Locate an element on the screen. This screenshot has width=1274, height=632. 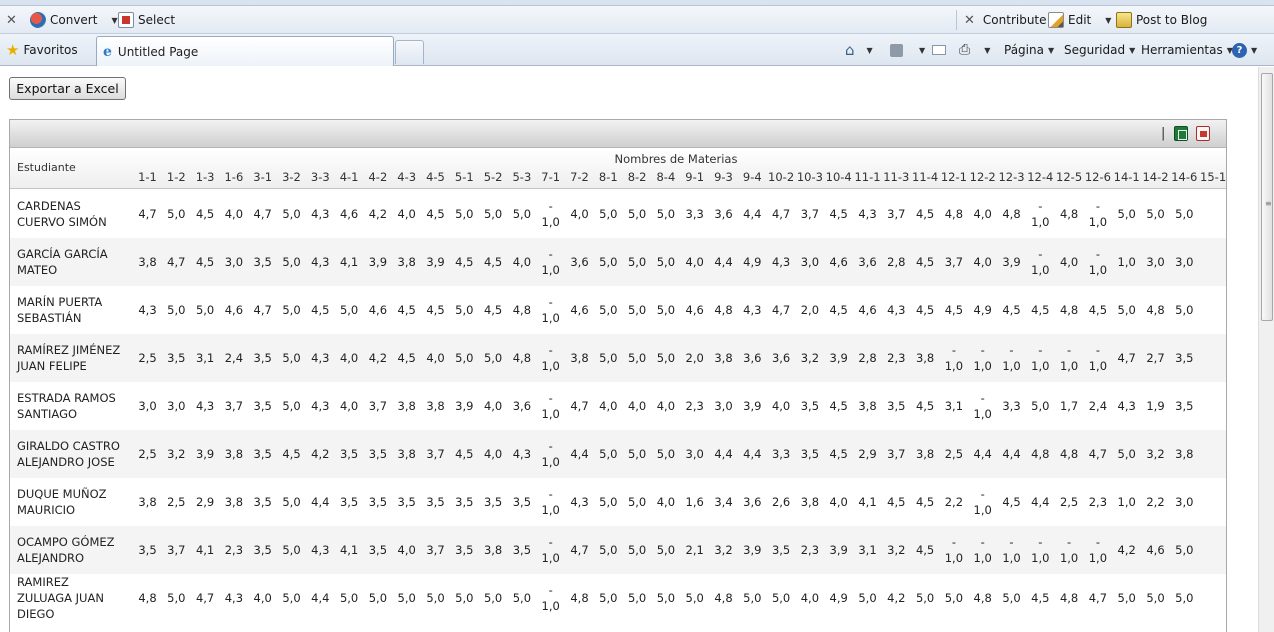
subject-column-header: 1-1 is located at coordinates (147, 177).